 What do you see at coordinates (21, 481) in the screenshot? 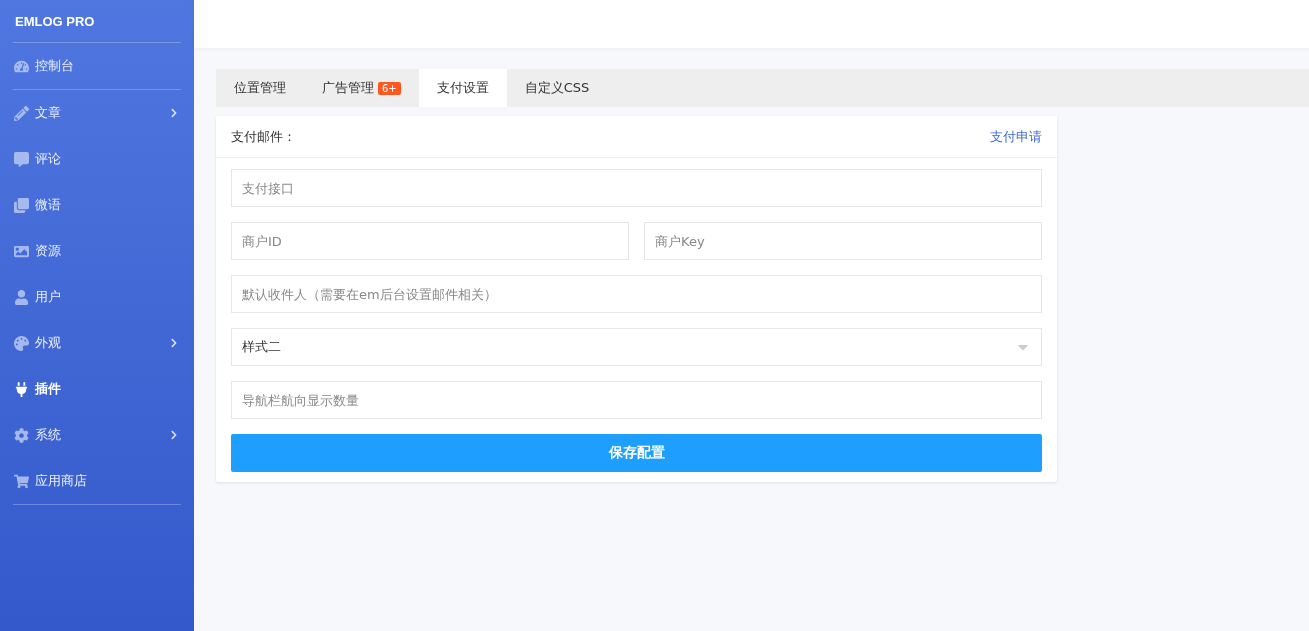
I see `cart-icon` at bounding box center [21, 481].